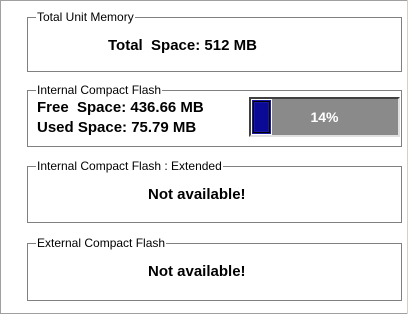 Image resolution: width=417 pixels, height=314 pixels. What do you see at coordinates (197, 194) in the screenshot?
I see `internal-cf-extended-status: Not available!` at bounding box center [197, 194].